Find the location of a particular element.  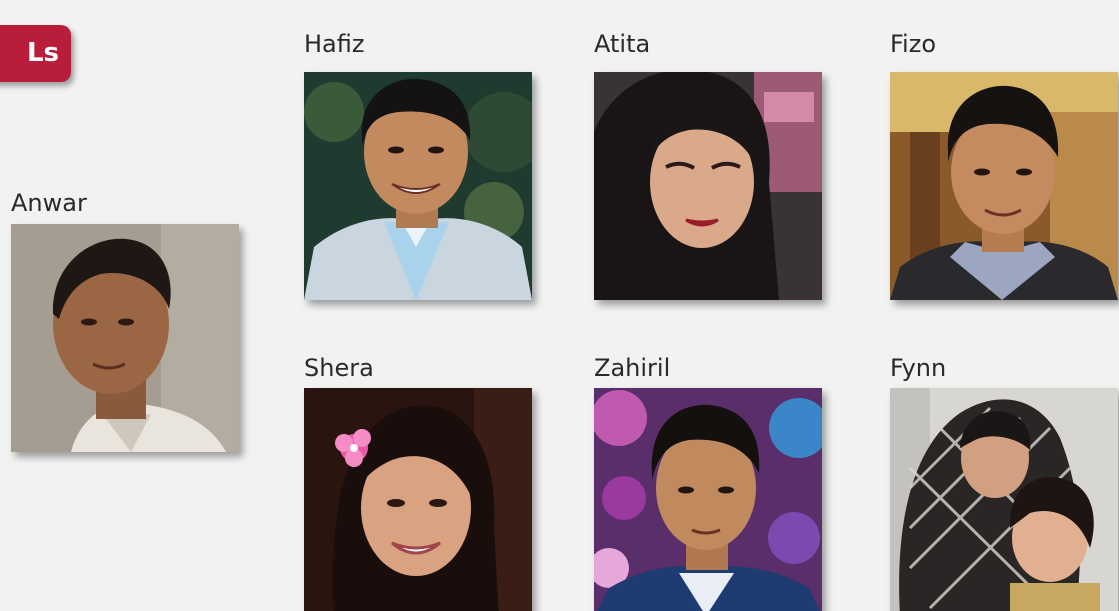

section-badge-label: Ls is located at coordinates (42, 53).